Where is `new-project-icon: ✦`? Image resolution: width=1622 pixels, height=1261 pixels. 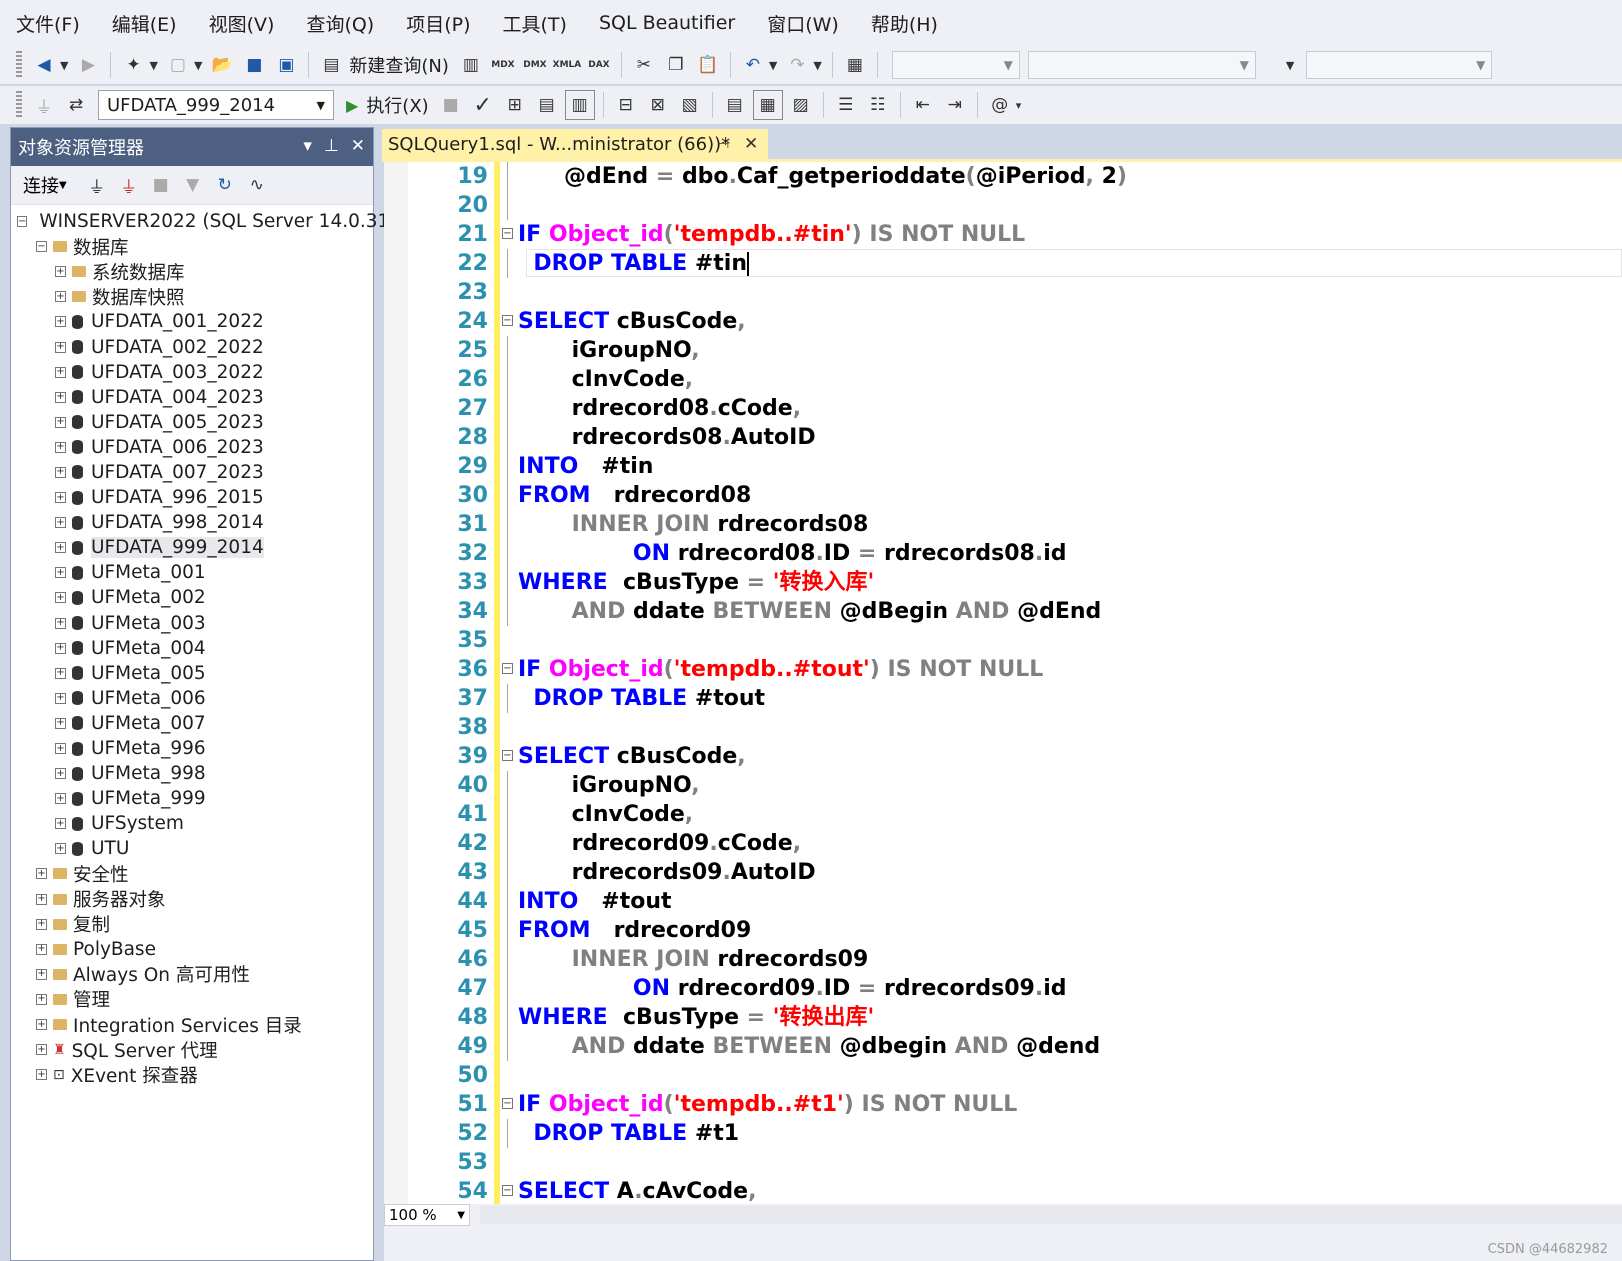
new-project-icon: ✦ is located at coordinates (133, 65).